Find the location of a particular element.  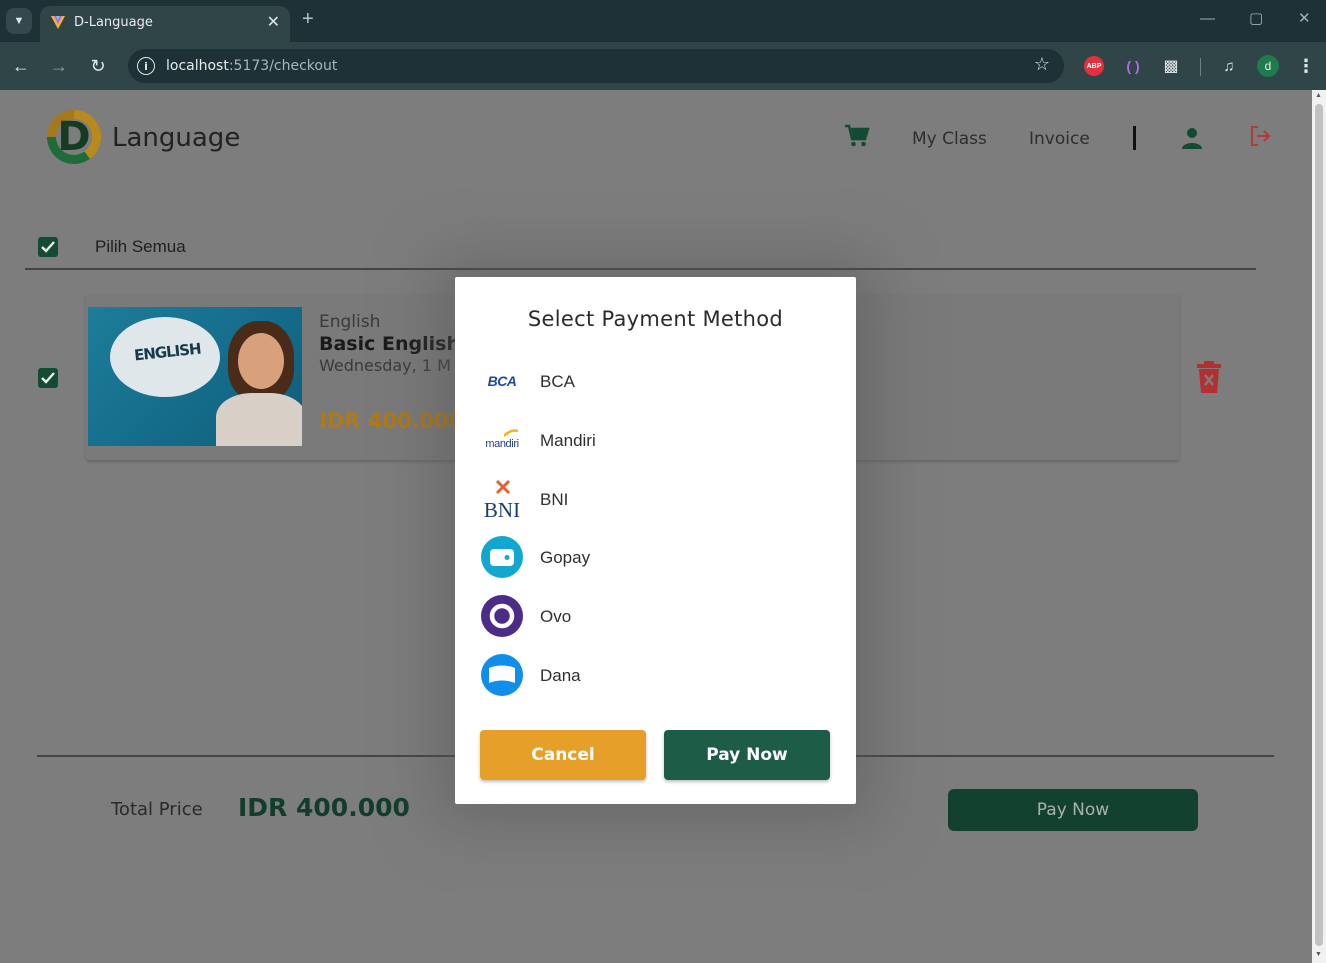

close-window-icon: ✕ is located at coordinates (1304, 19).